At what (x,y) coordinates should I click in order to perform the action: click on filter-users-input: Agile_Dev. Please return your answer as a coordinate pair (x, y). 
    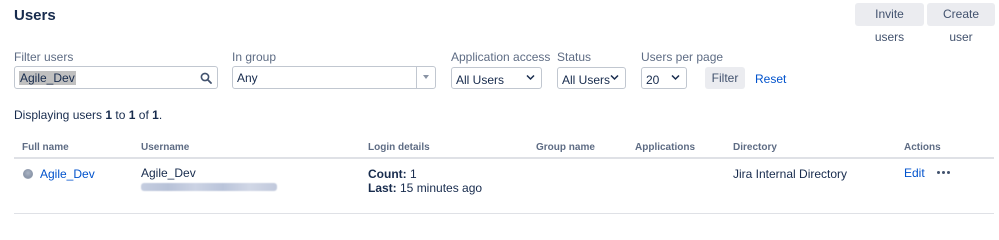
    Looking at the image, I should click on (116, 77).